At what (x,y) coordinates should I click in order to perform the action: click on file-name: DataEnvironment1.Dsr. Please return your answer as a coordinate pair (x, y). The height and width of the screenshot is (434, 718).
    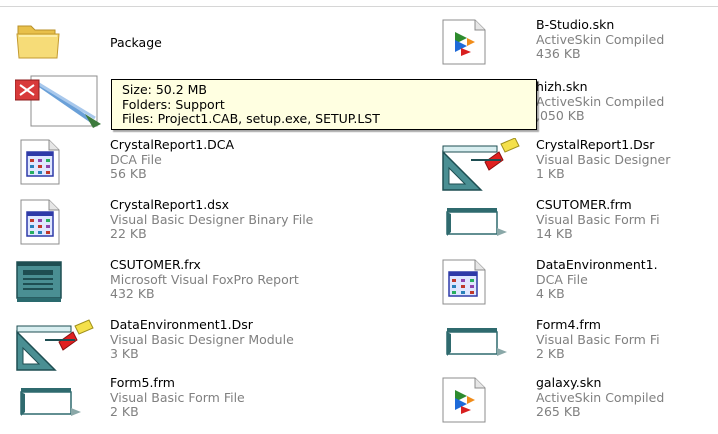
    Looking at the image, I should click on (181, 325).